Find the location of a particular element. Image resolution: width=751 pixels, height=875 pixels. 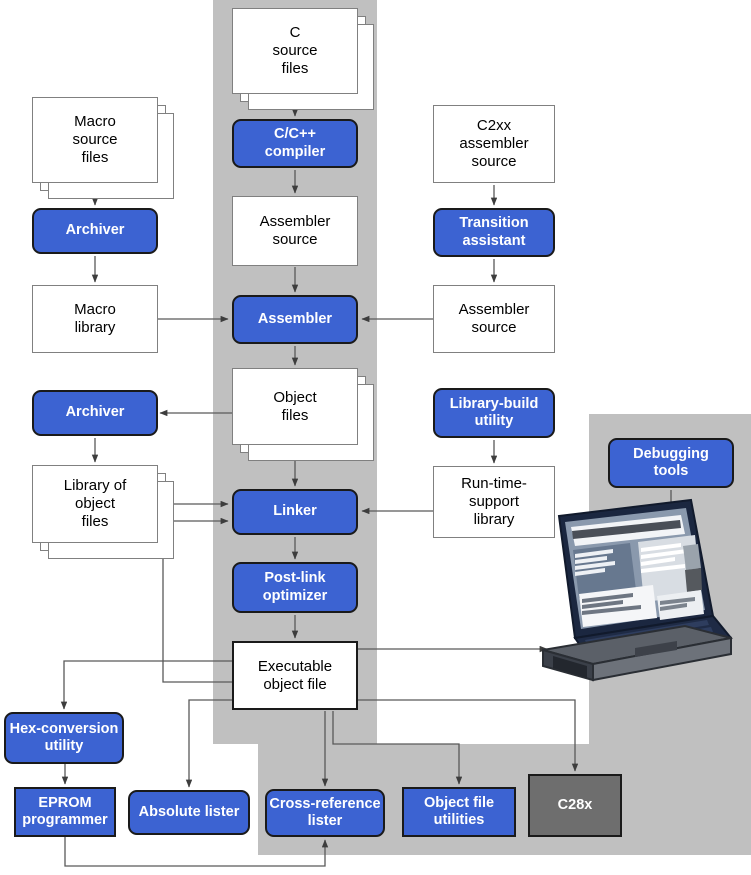

node-label-object-files: Object files is located at coordinates (295, 406).